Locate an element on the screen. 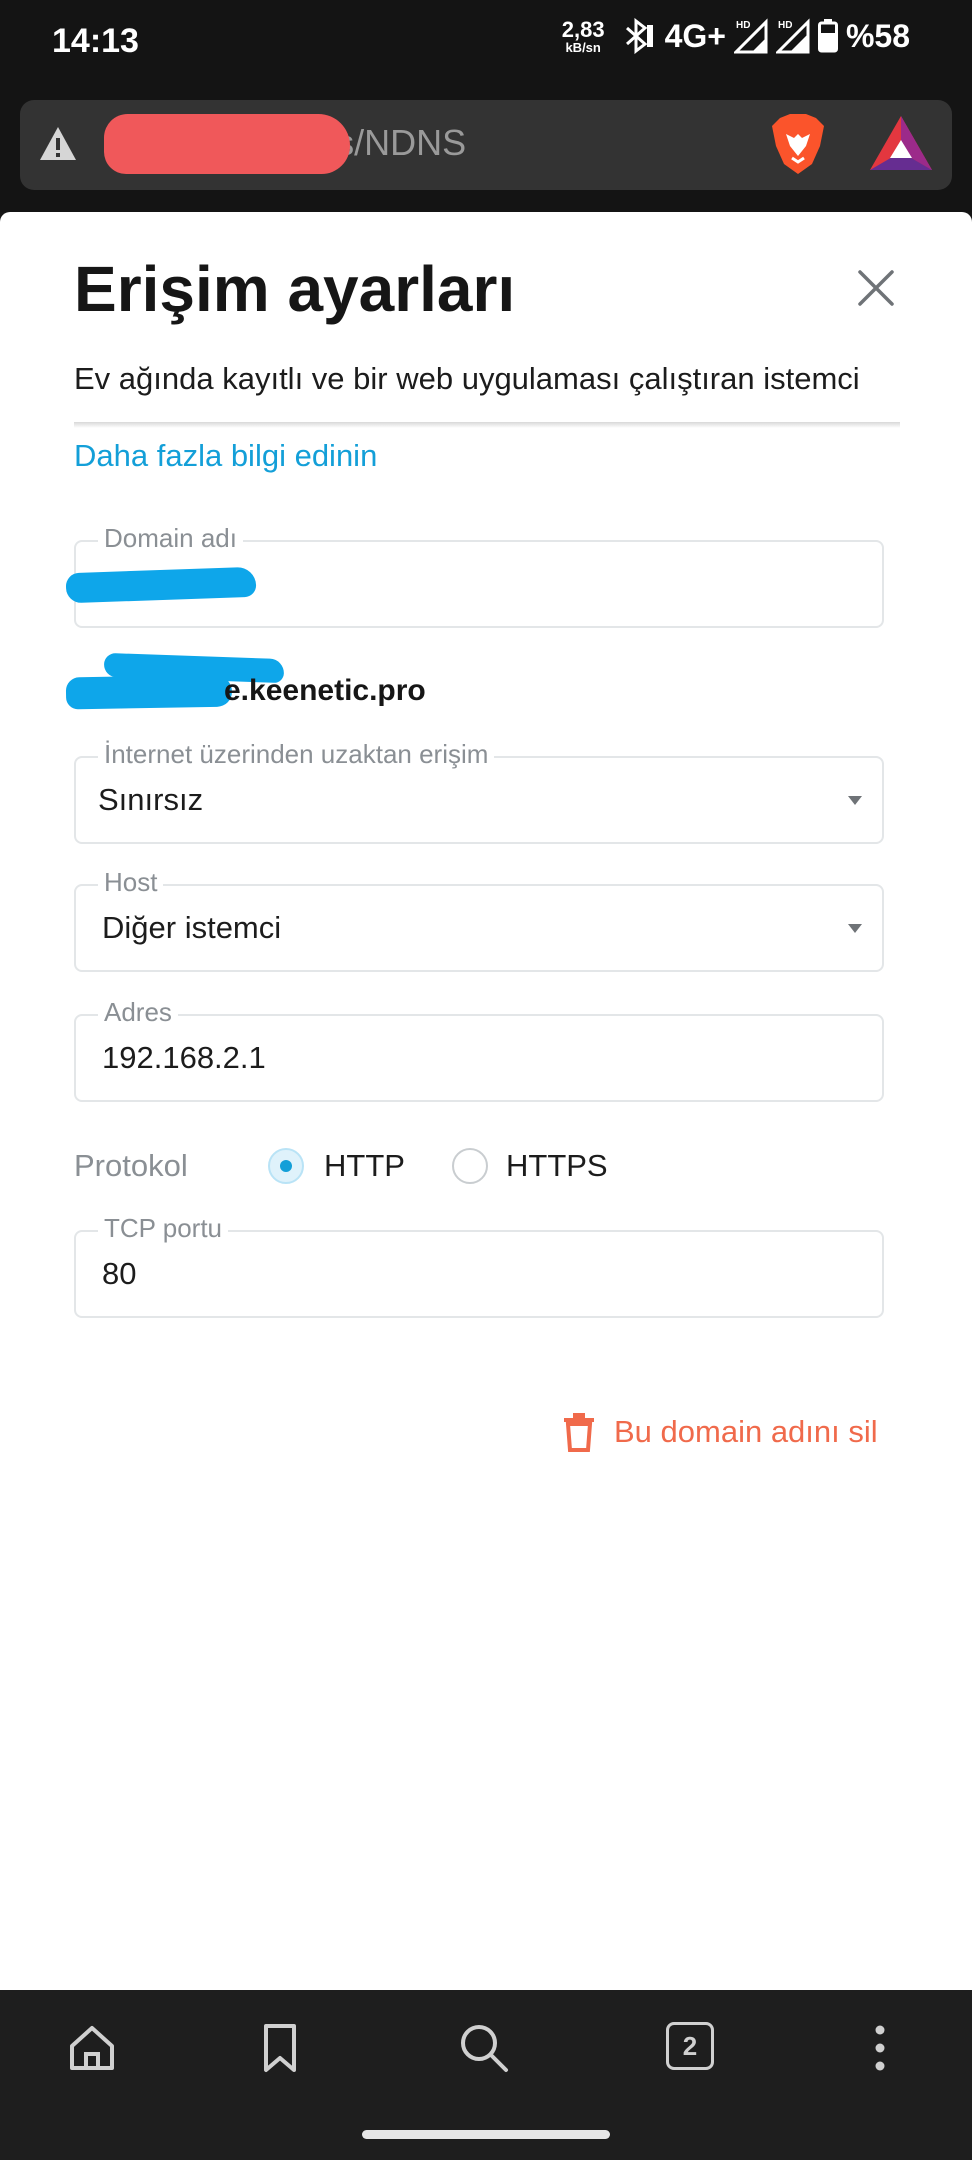 The height and width of the screenshot is (2160, 972). address-label: Adres is located at coordinates (138, 1012).